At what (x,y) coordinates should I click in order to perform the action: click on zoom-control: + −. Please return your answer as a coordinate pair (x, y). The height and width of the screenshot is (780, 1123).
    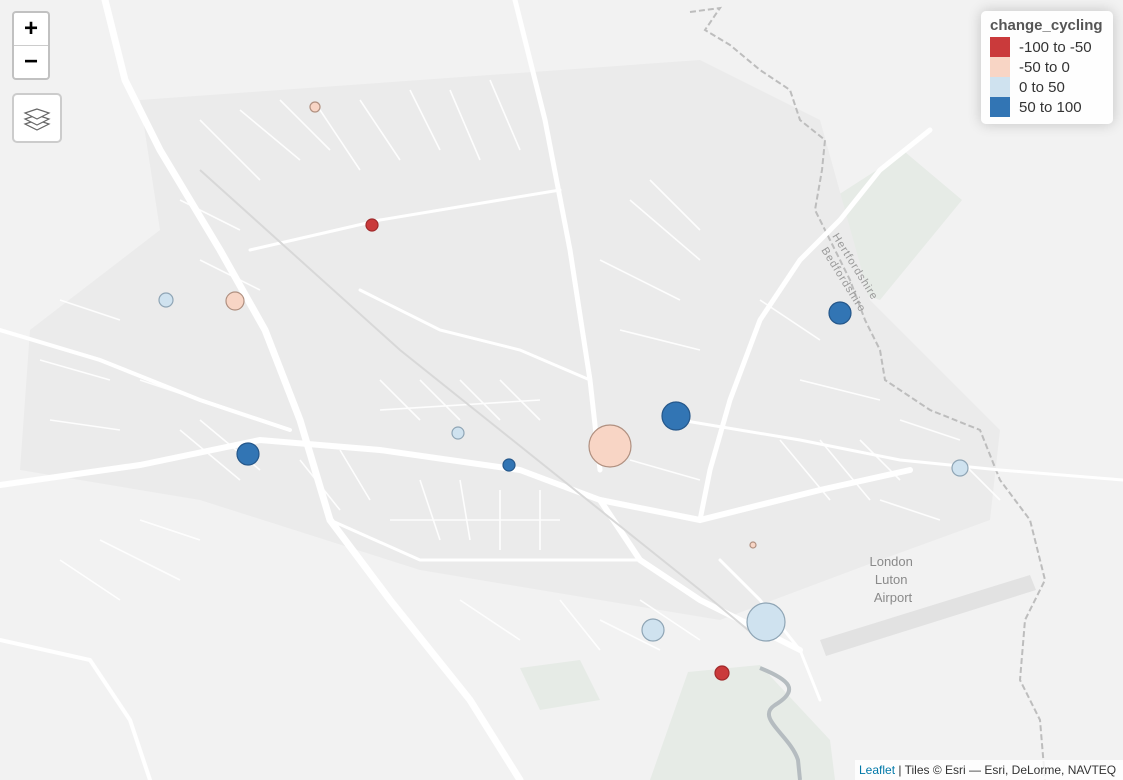
    Looking at the image, I should click on (31, 45).